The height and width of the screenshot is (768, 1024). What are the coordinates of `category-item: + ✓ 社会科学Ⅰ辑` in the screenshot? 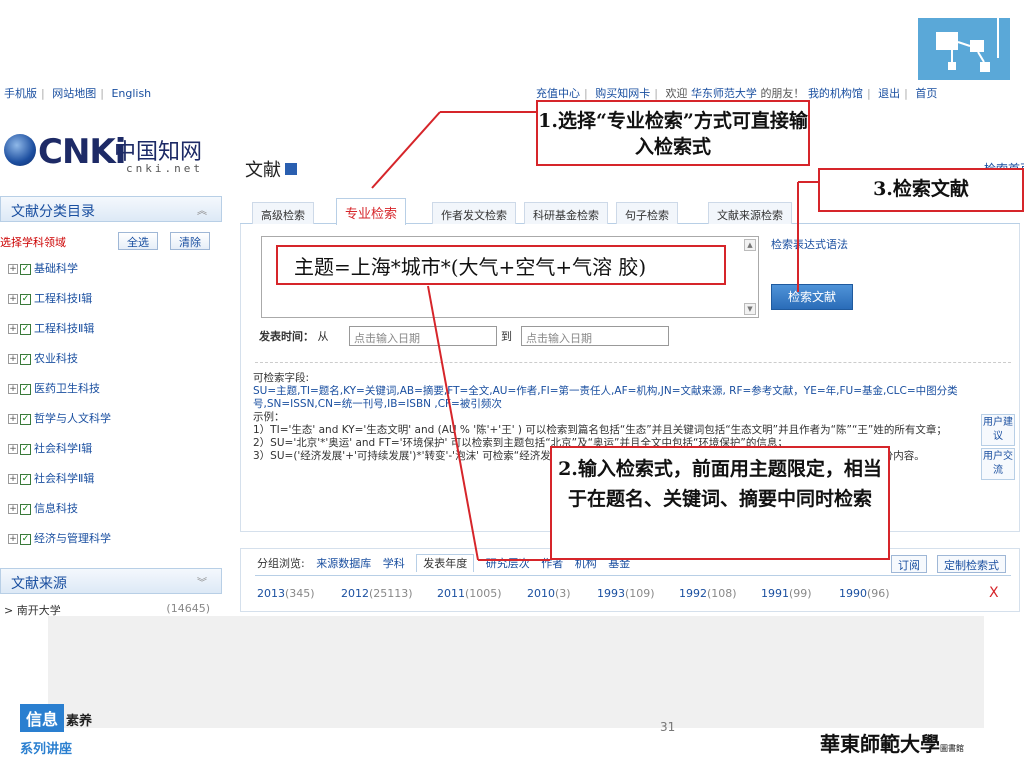 It's located at (50, 450).